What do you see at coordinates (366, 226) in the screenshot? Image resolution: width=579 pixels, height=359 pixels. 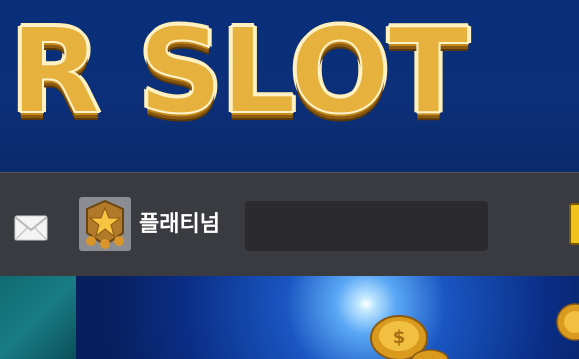 I see `username-redacted` at bounding box center [366, 226].